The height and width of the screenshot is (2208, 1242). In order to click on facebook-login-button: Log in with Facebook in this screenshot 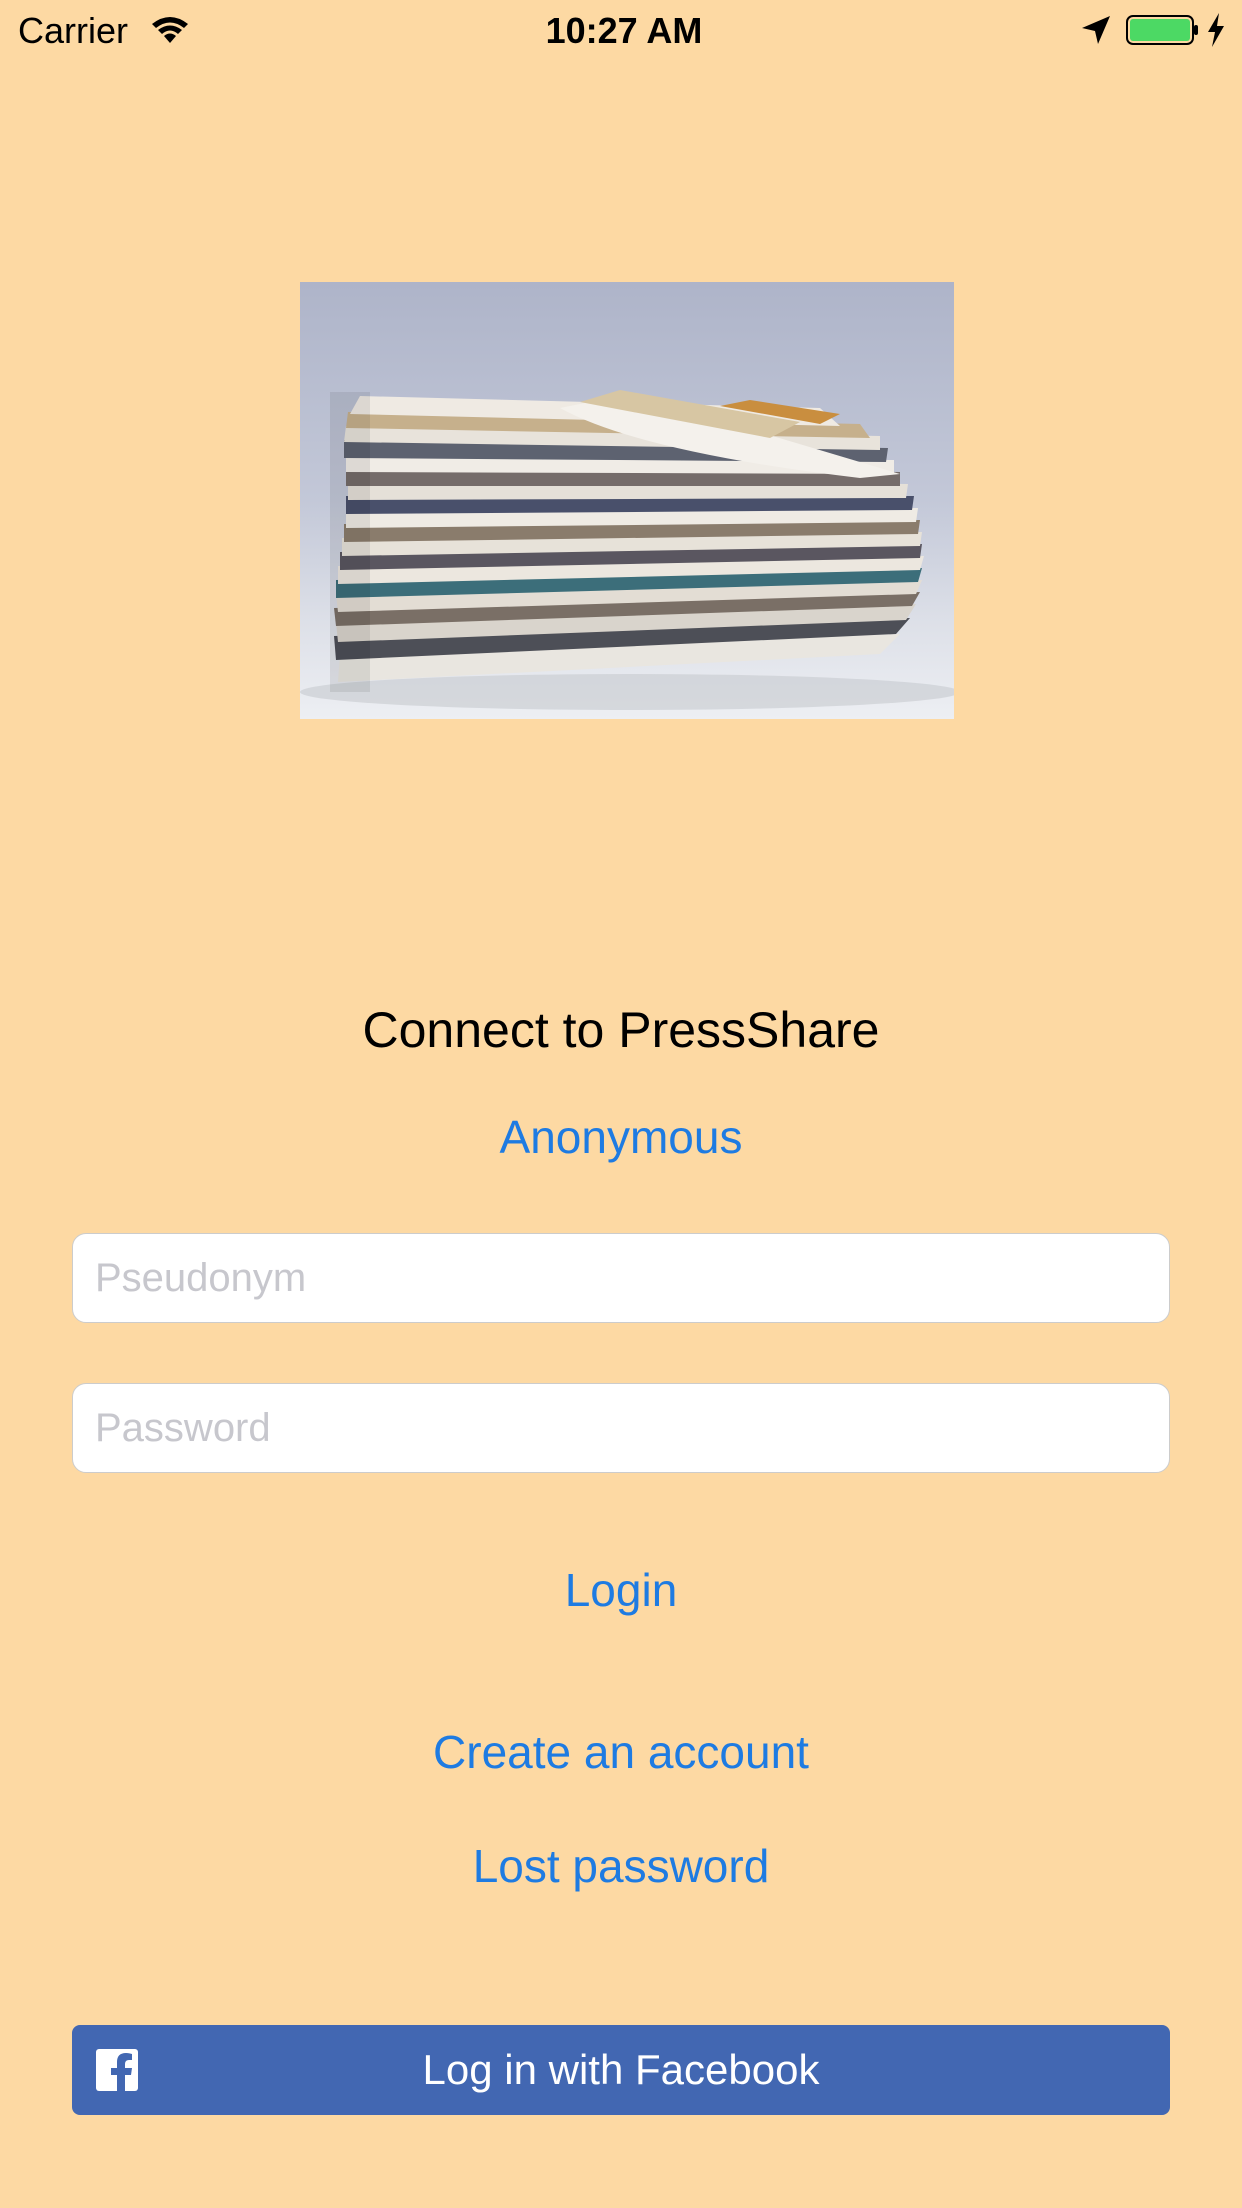, I will do `click(621, 2070)`.